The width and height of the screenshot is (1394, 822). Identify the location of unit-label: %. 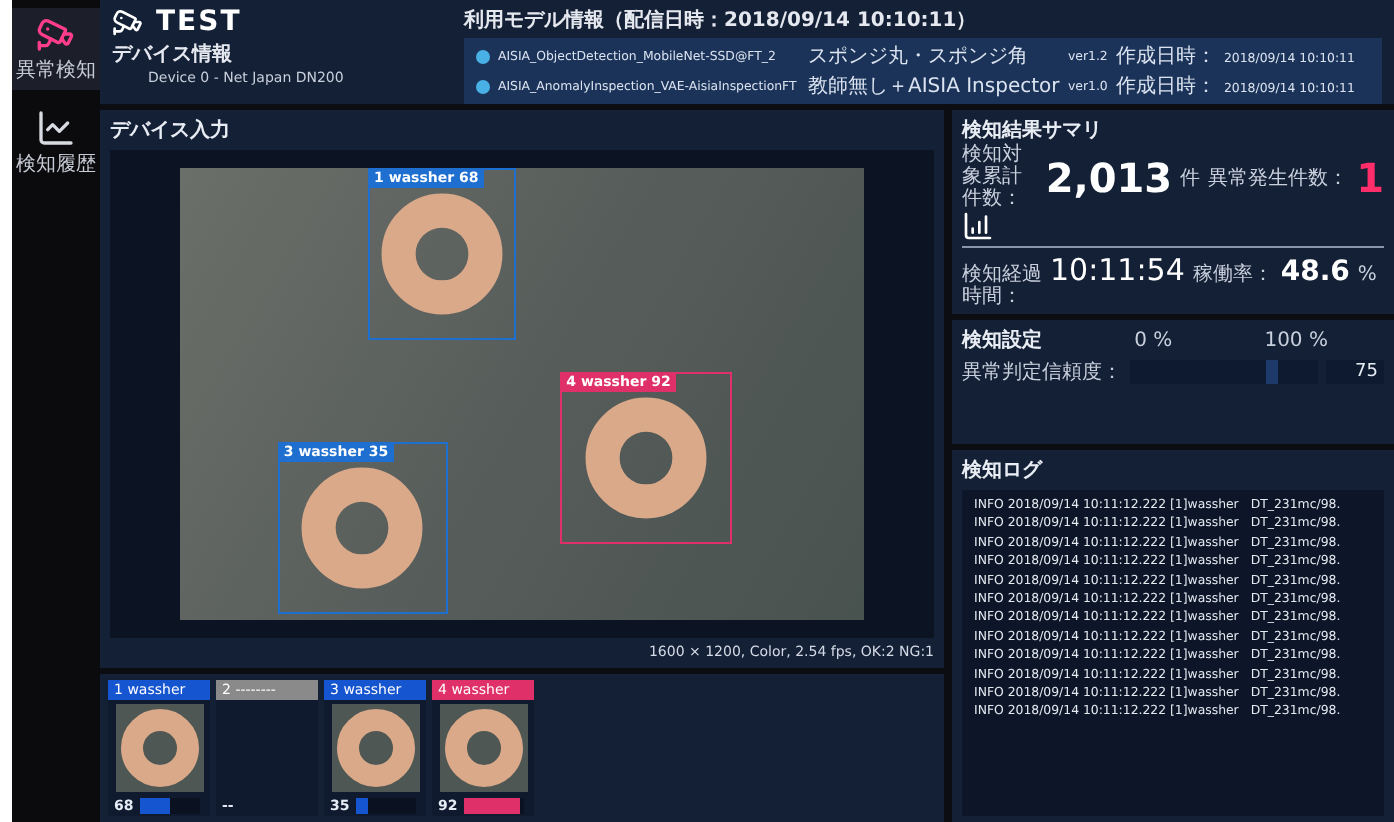
(1367, 275).